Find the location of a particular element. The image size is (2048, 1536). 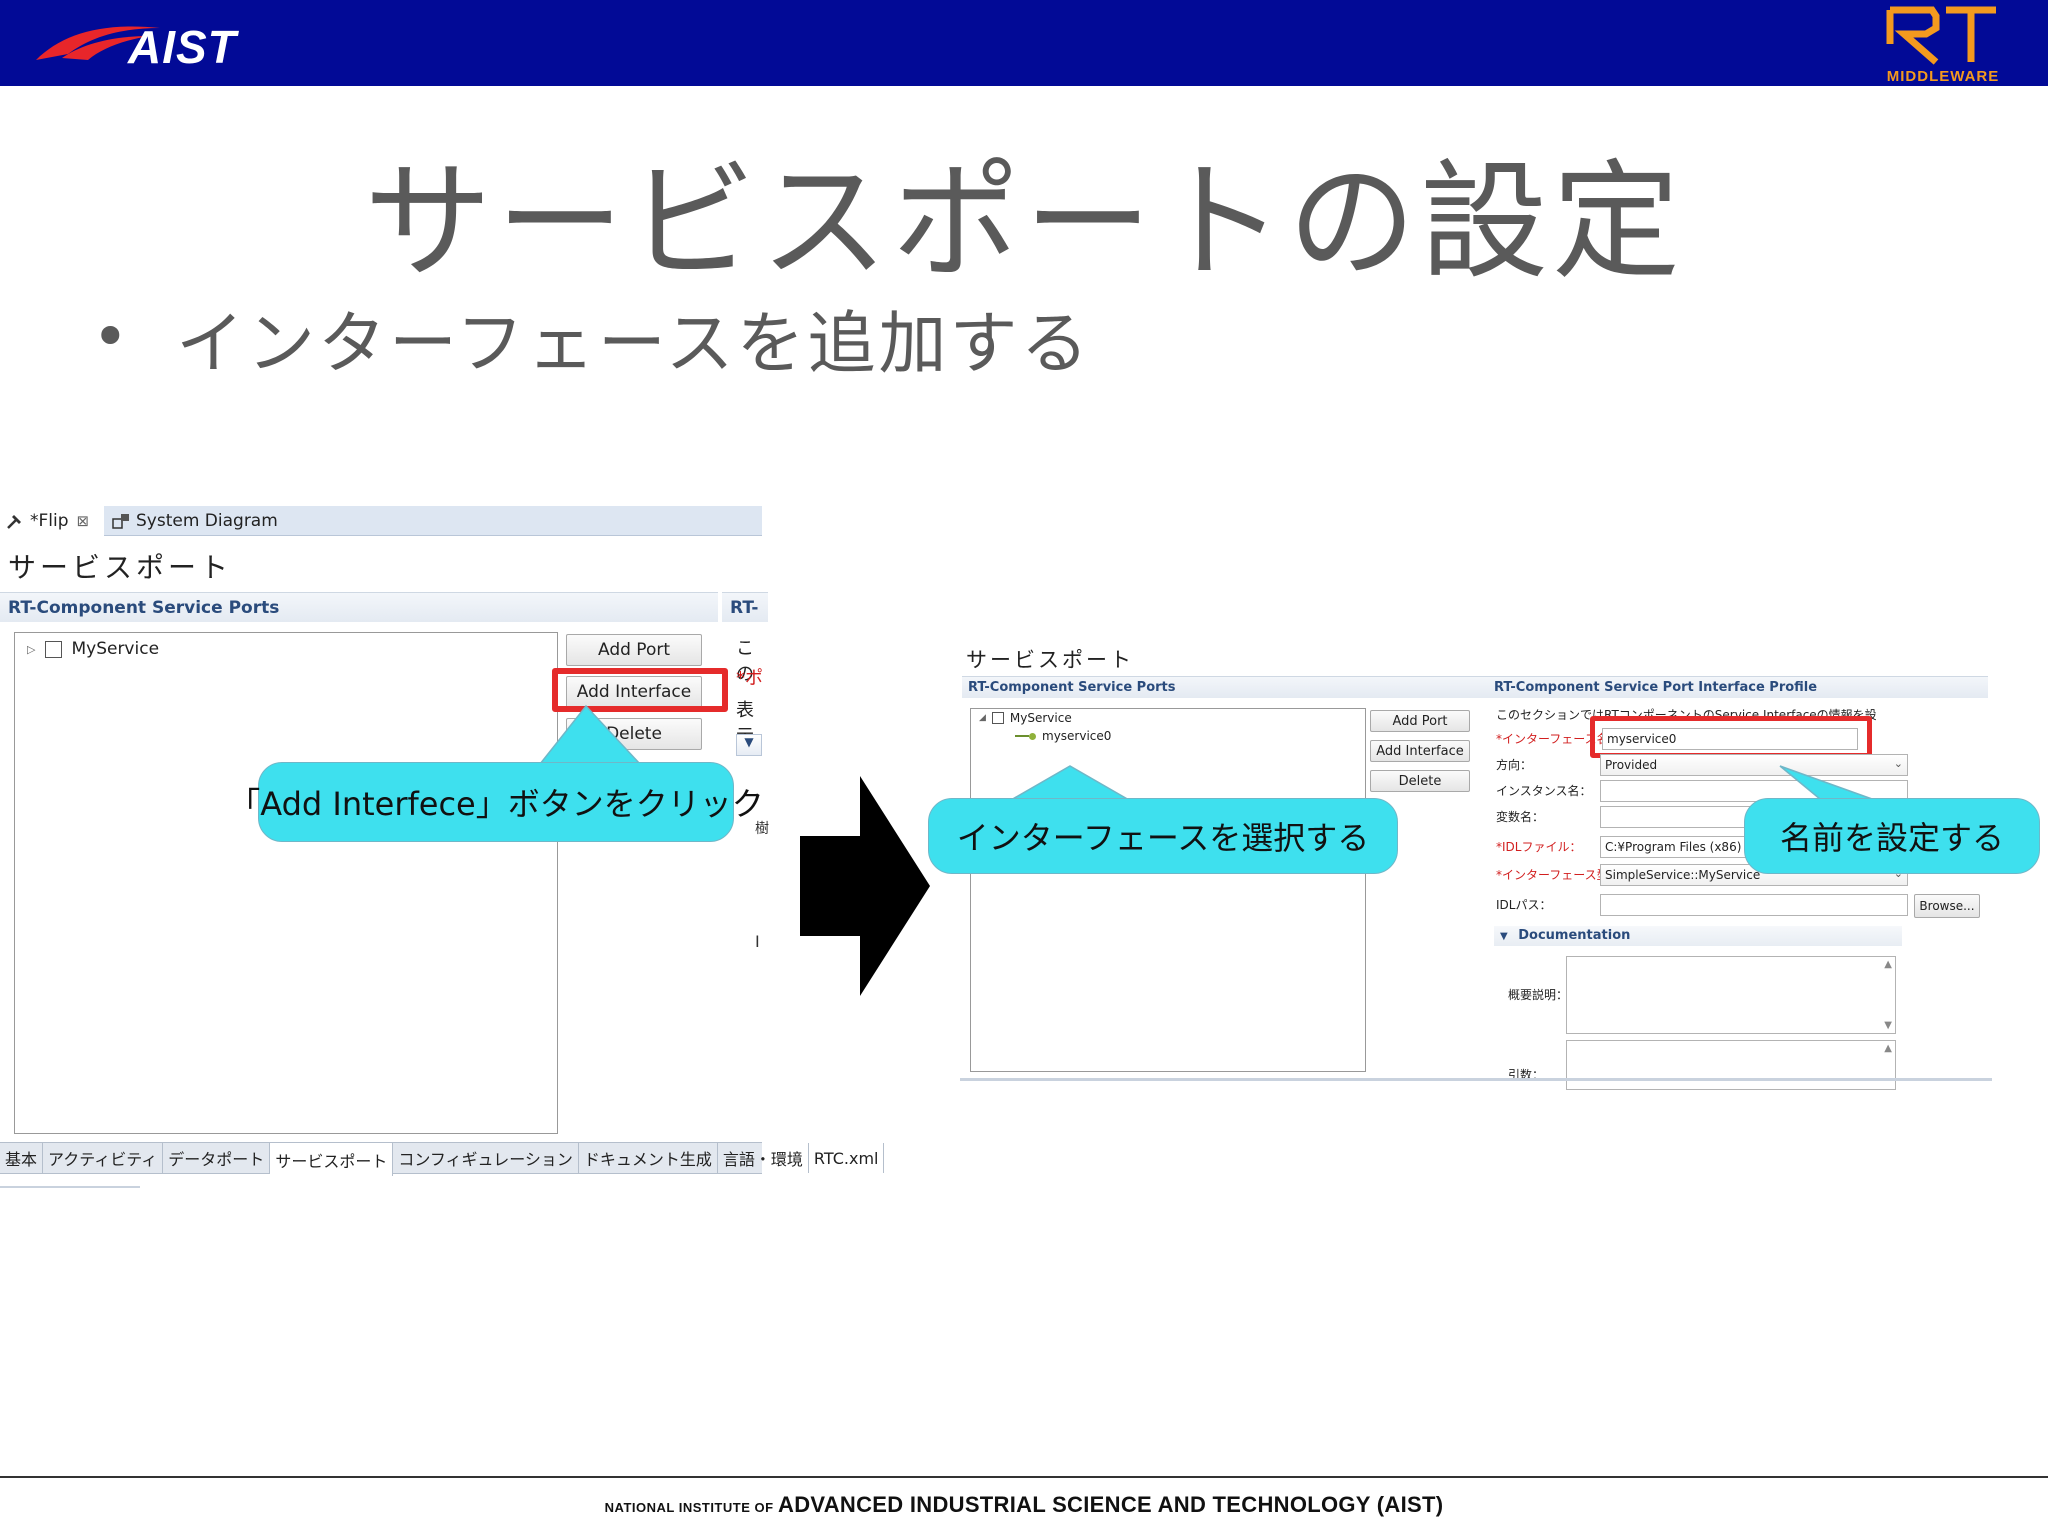

direction-label: 方向： is located at coordinates (1514, 765).